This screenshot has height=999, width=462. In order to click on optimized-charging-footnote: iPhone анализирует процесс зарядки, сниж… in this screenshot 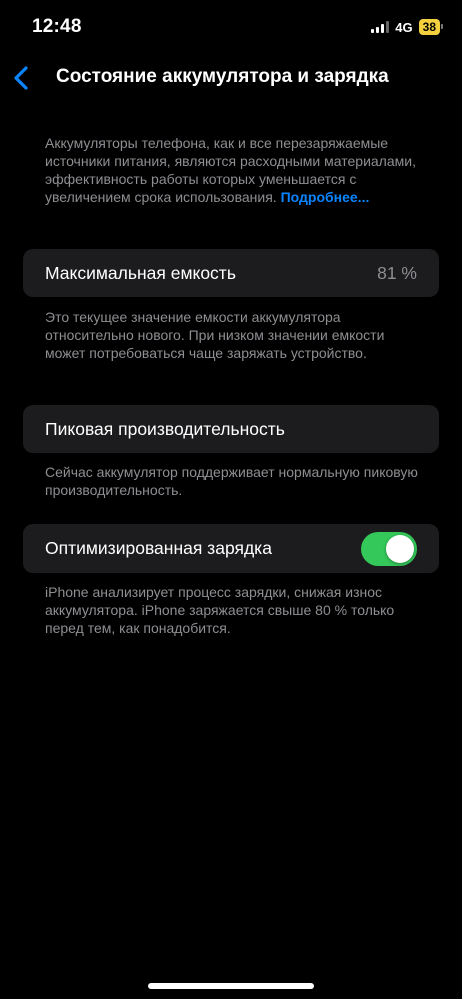, I will do `click(220, 610)`.